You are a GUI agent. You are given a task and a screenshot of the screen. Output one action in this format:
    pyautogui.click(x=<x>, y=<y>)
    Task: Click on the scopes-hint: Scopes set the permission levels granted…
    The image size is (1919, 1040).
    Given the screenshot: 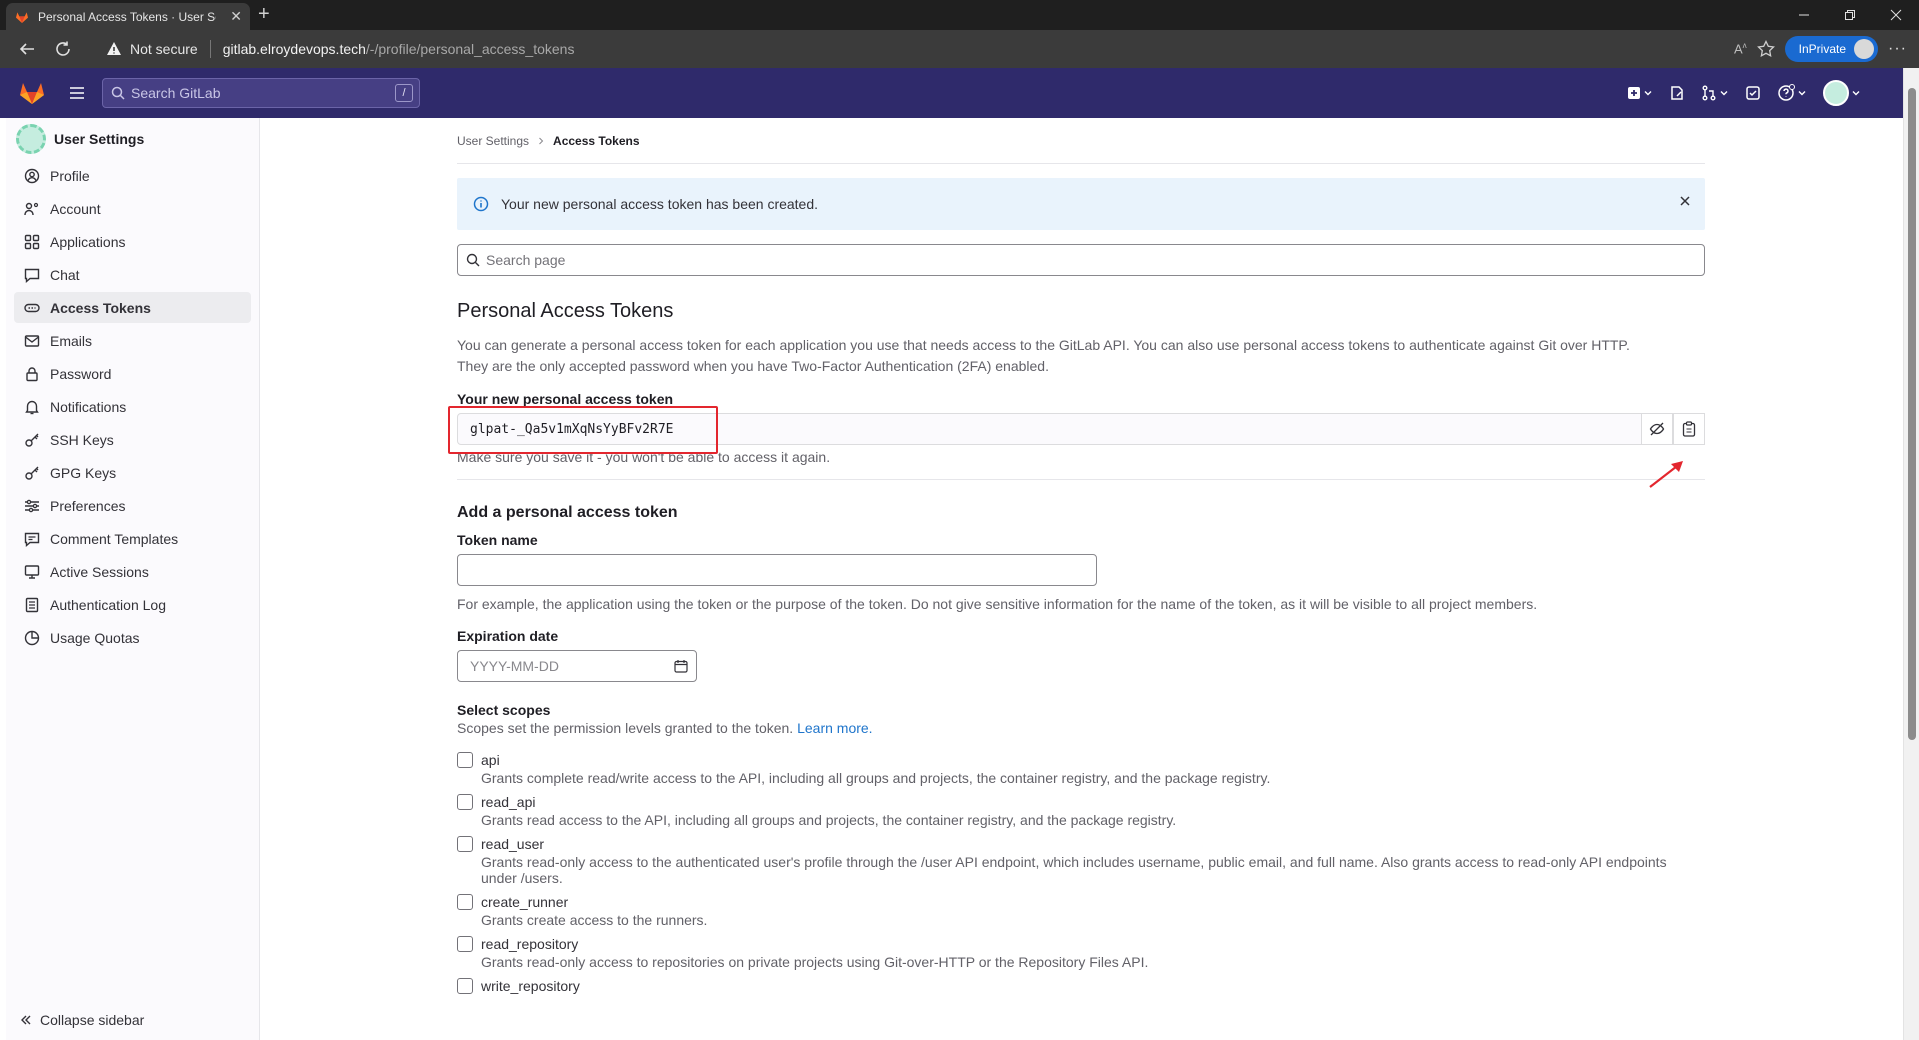 What is the action you would take?
    pyautogui.click(x=1081, y=728)
    